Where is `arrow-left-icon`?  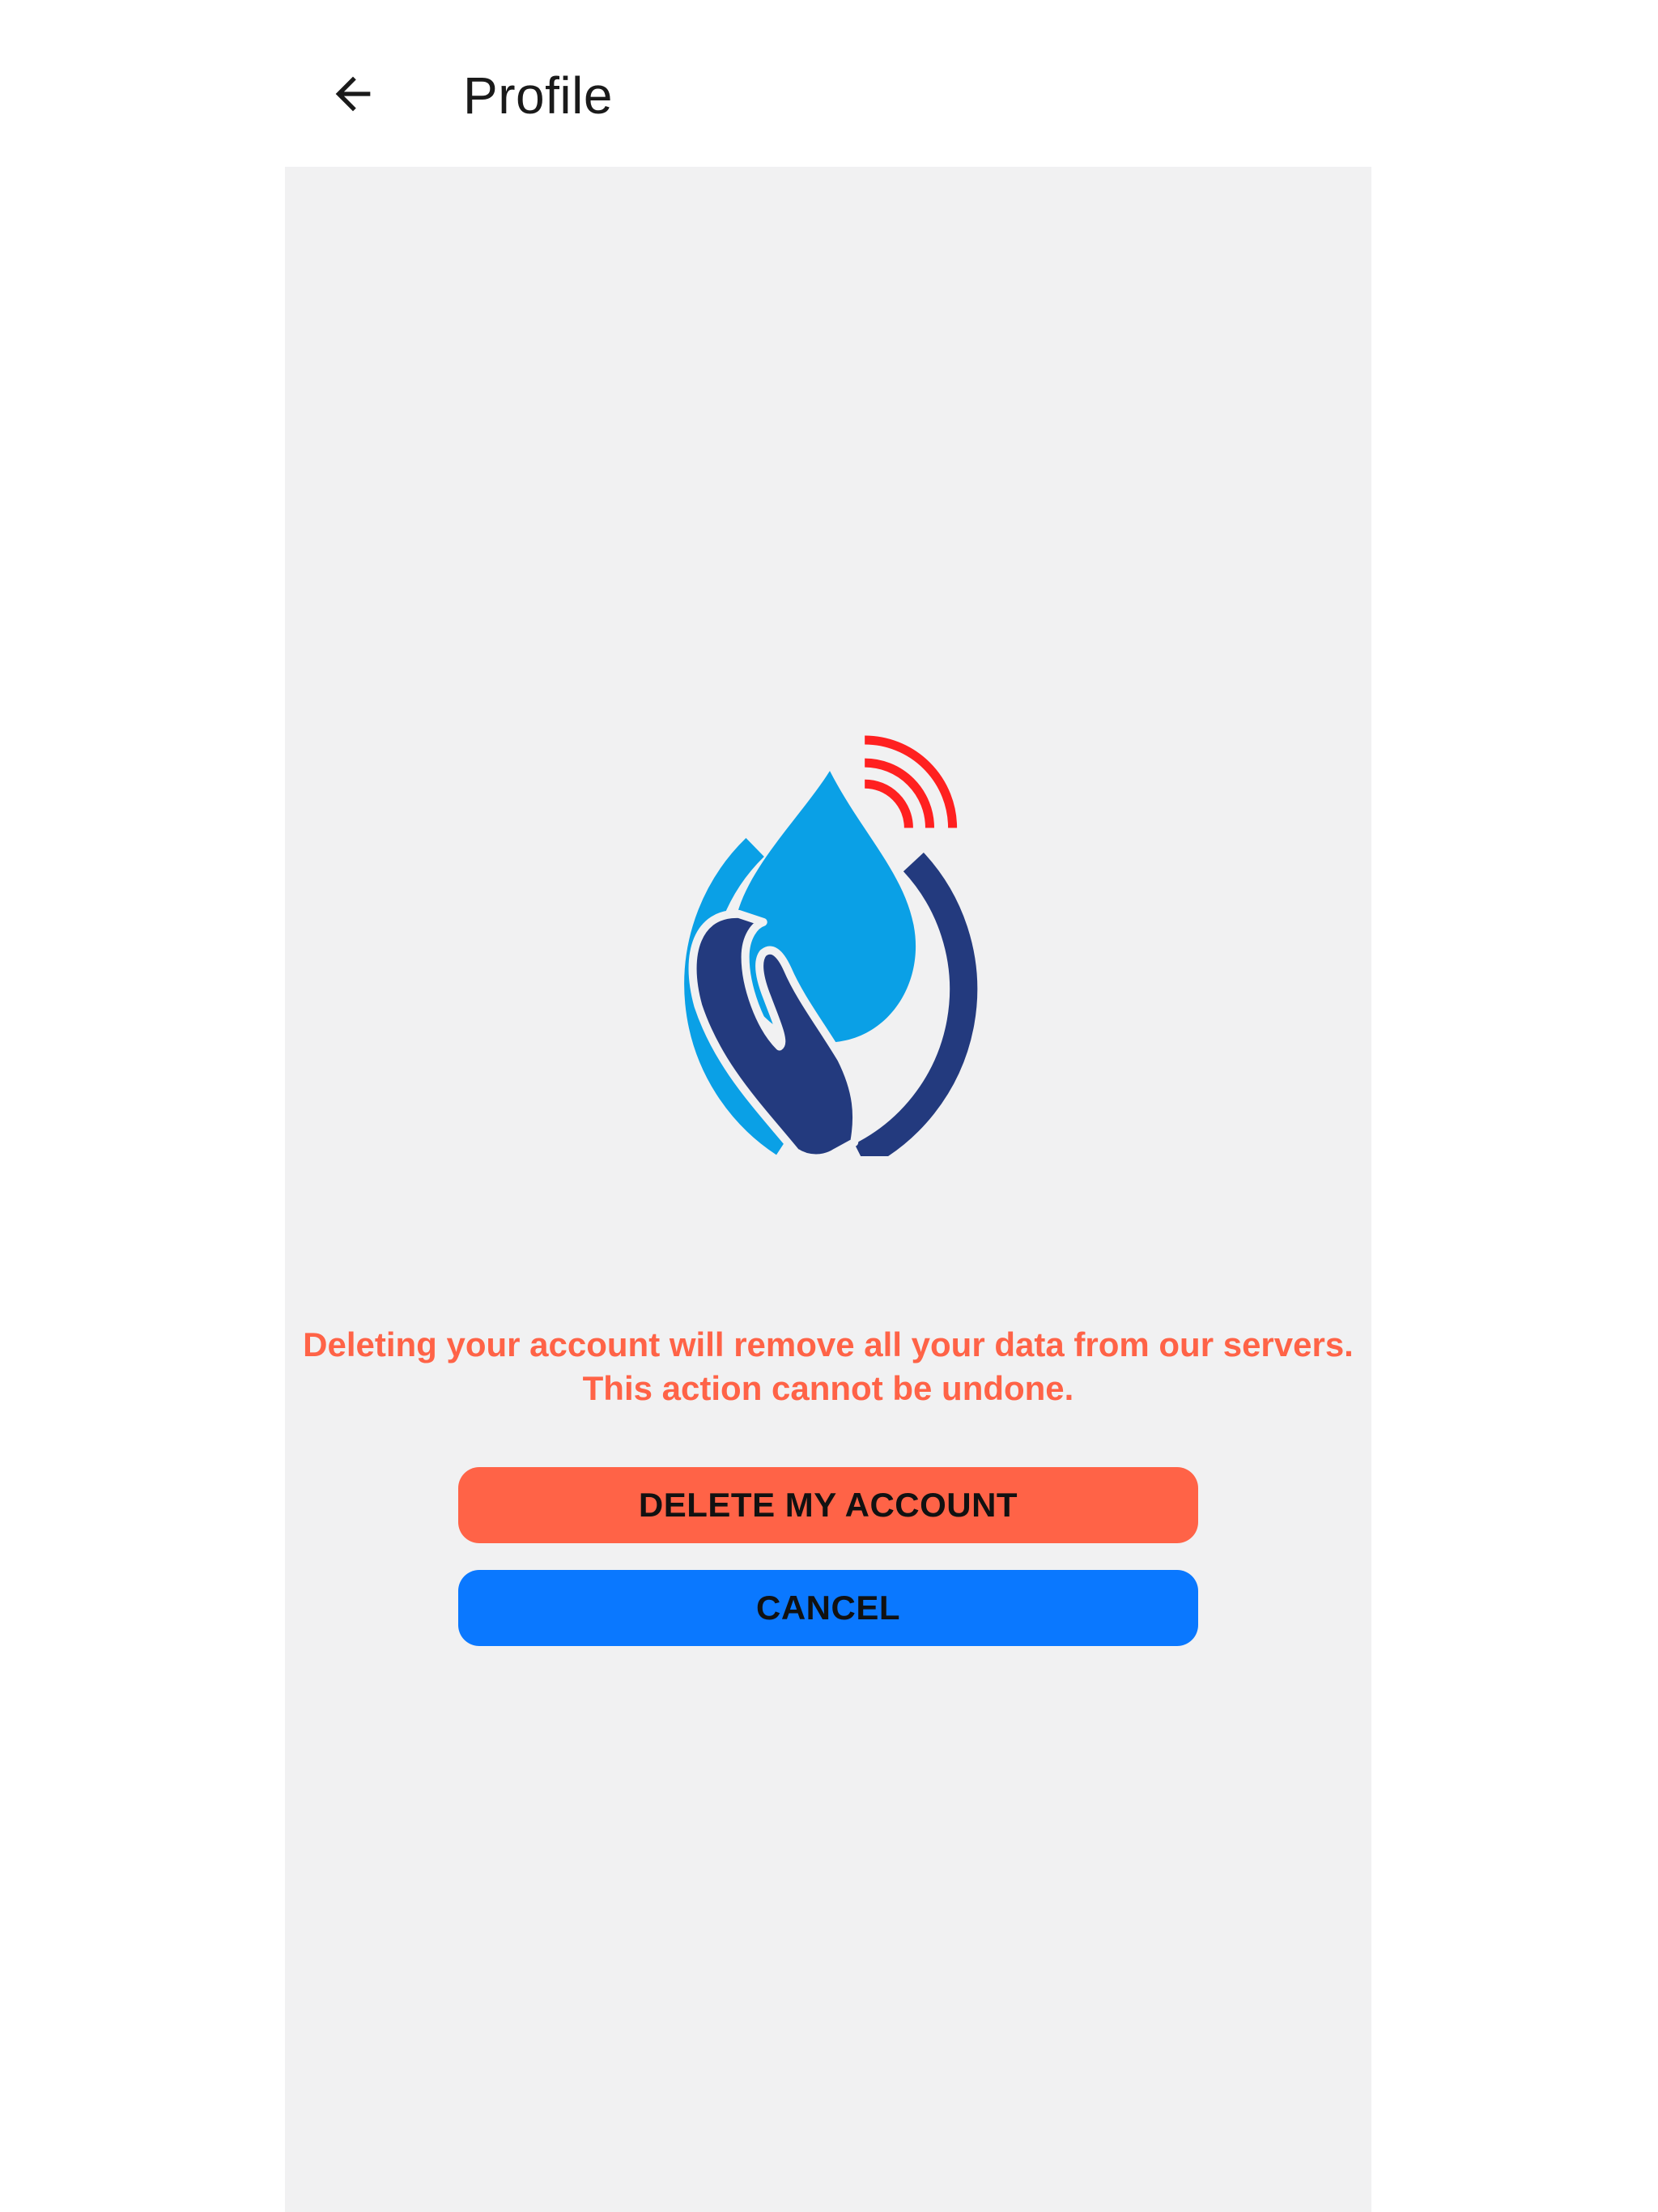 arrow-left-icon is located at coordinates (353, 94).